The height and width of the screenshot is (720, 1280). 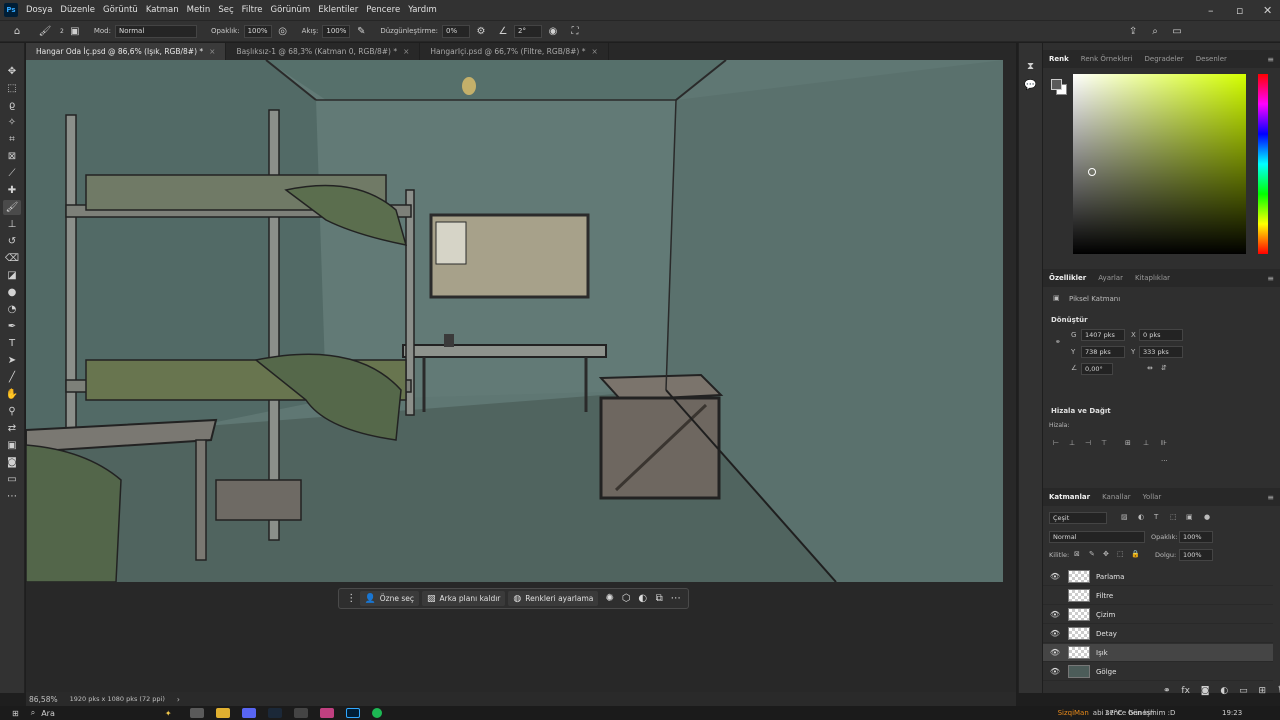 What do you see at coordinates (338, 10) in the screenshot?
I see `menu-plugins: Eklentiler` at bounding box center [338, 10].